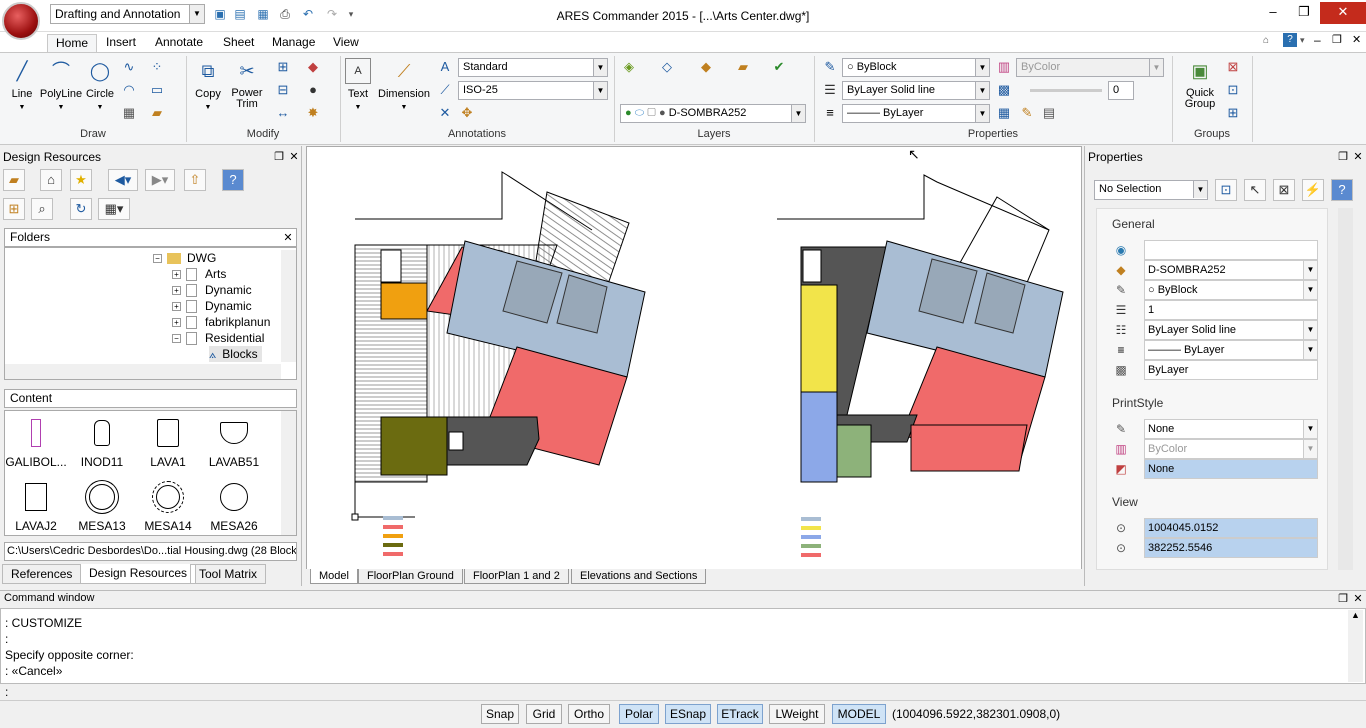 The width and height of the screenshot is (1366, 728). Describe the element at coordinates (102, 441) in the screenshot. I see `block-item: INOD11` at that location.